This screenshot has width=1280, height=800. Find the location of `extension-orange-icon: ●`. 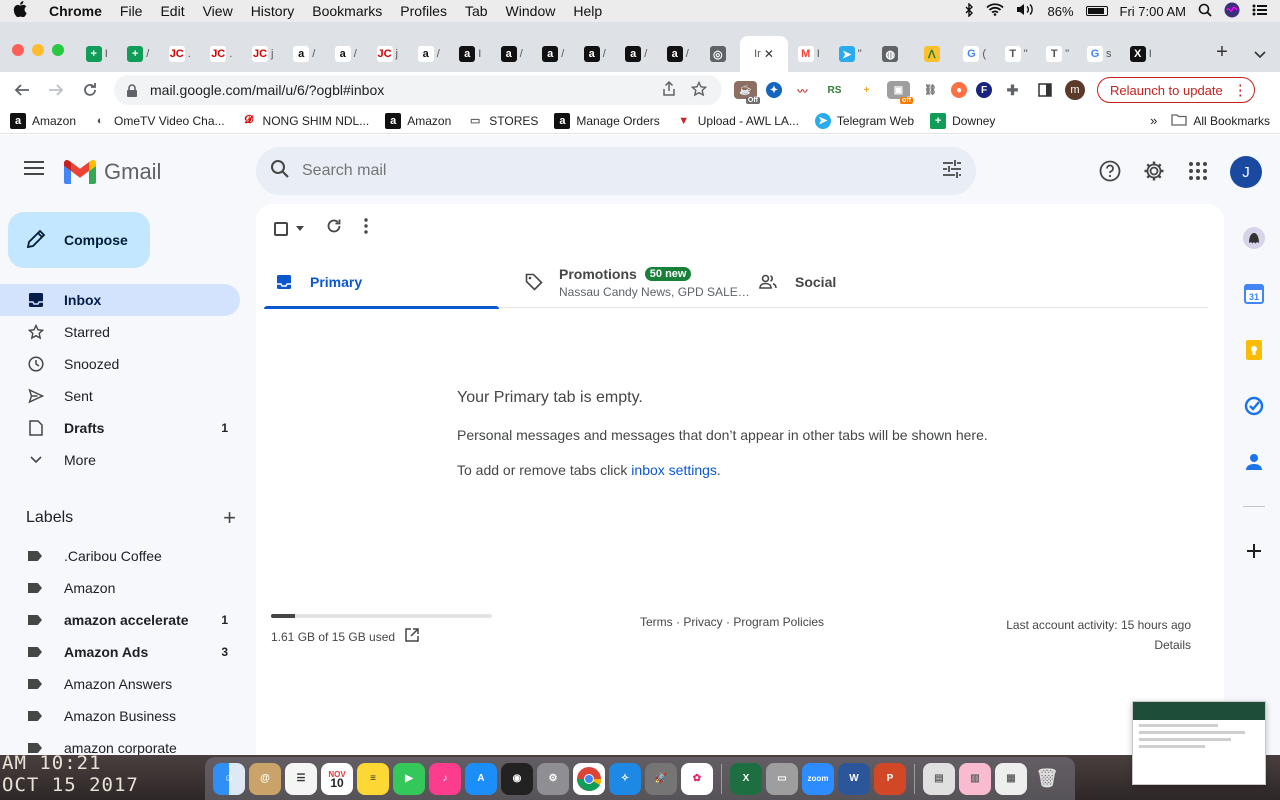

extension-orange-icon: ● is located at coordinates (959, 90).